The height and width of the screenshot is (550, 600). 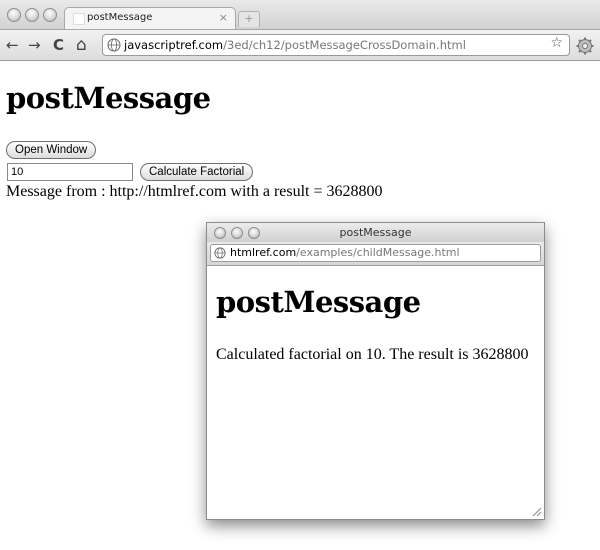 I want to click on popup-titlebar: postMessage, so click(x=375, y=232).